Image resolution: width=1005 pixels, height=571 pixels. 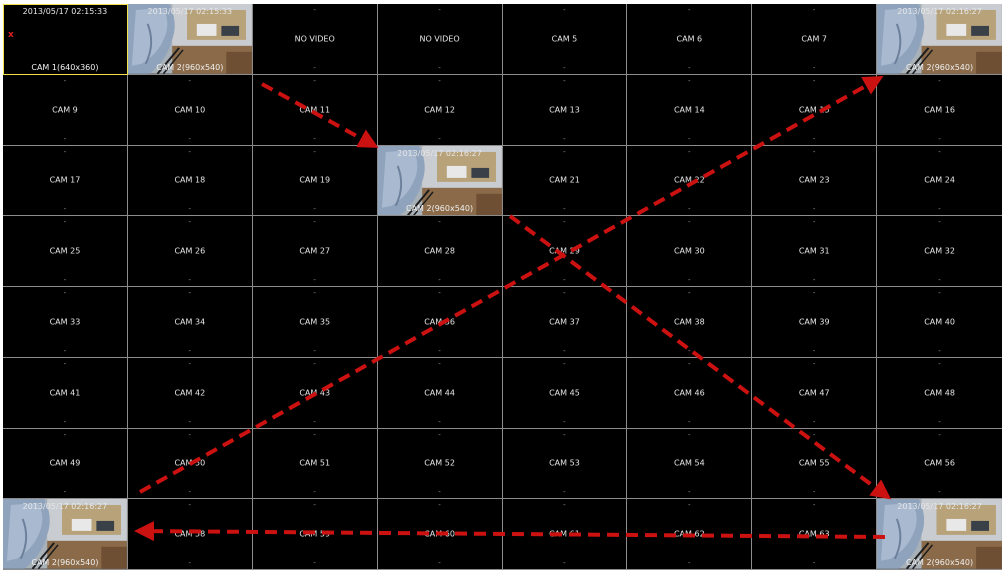 I want to click on camera-tile-5: - CAM 5 -, so click(x=565, y=39).